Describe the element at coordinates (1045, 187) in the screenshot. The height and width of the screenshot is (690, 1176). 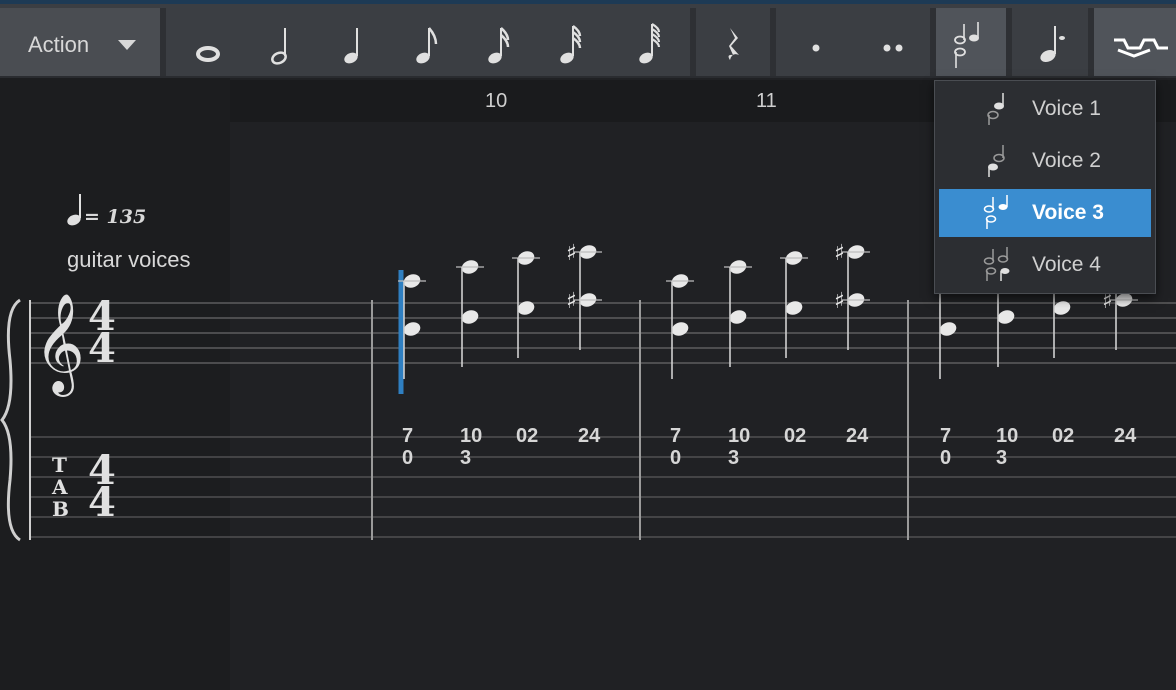
I see `voice-menu: Voice 1 Voice 2 Voice 3 Voice 4` at that location.